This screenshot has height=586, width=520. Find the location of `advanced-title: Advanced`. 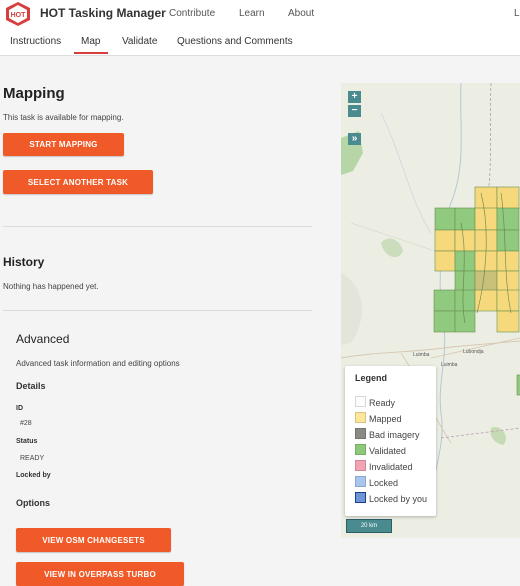

advanced-title: Advanced is located at coordinates (43, 339).